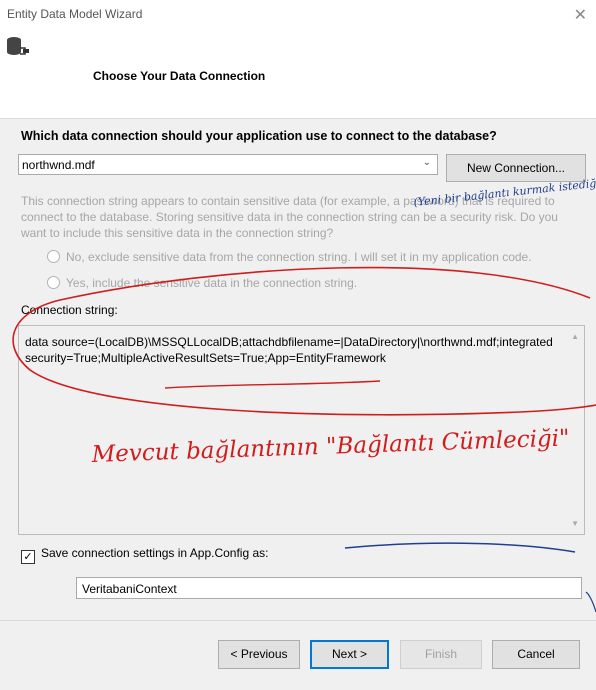 Image resolution: width=596 pixels, height=690 pixels. Describe the element at coordinates (298, 15) in the screenshot. I see `title-bar: Entity Data Model Wizard ✕` at that location.